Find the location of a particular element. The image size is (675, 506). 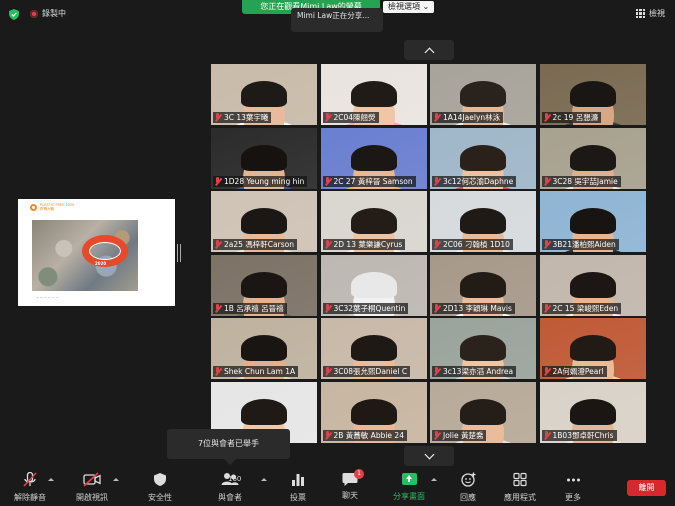

participant-video-tile: 3C28 吳宇喆Jamie is located at coordinates (592, 158).